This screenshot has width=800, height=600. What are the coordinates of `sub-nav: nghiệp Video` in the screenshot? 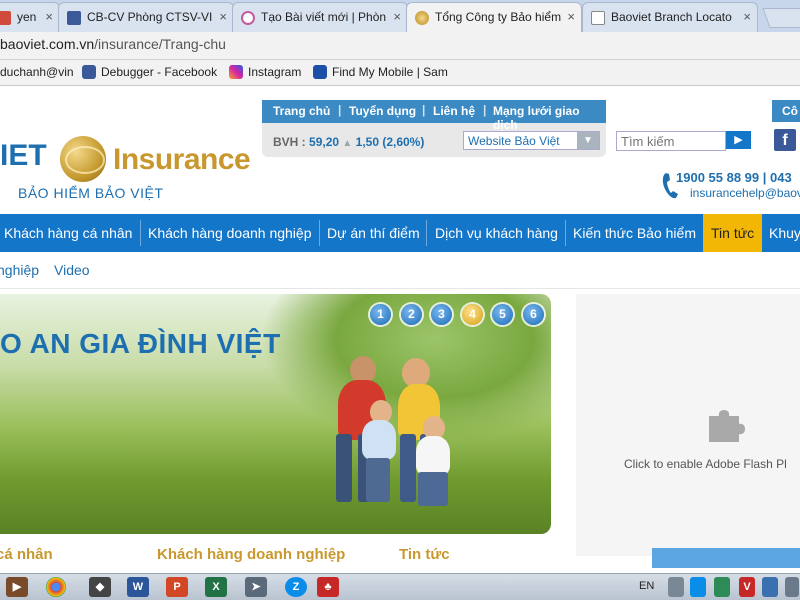 It's located at (400, 270).